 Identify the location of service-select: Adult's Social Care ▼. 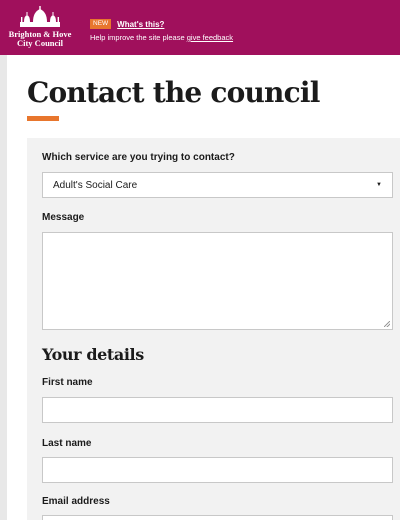
(217, 185).